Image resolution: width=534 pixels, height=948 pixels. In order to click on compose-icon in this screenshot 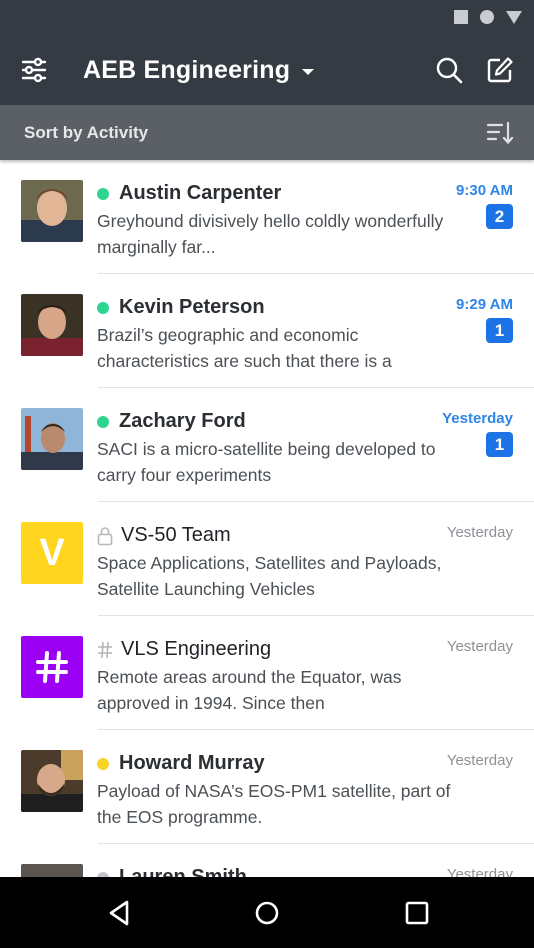, I will do `click(500, 70)`.